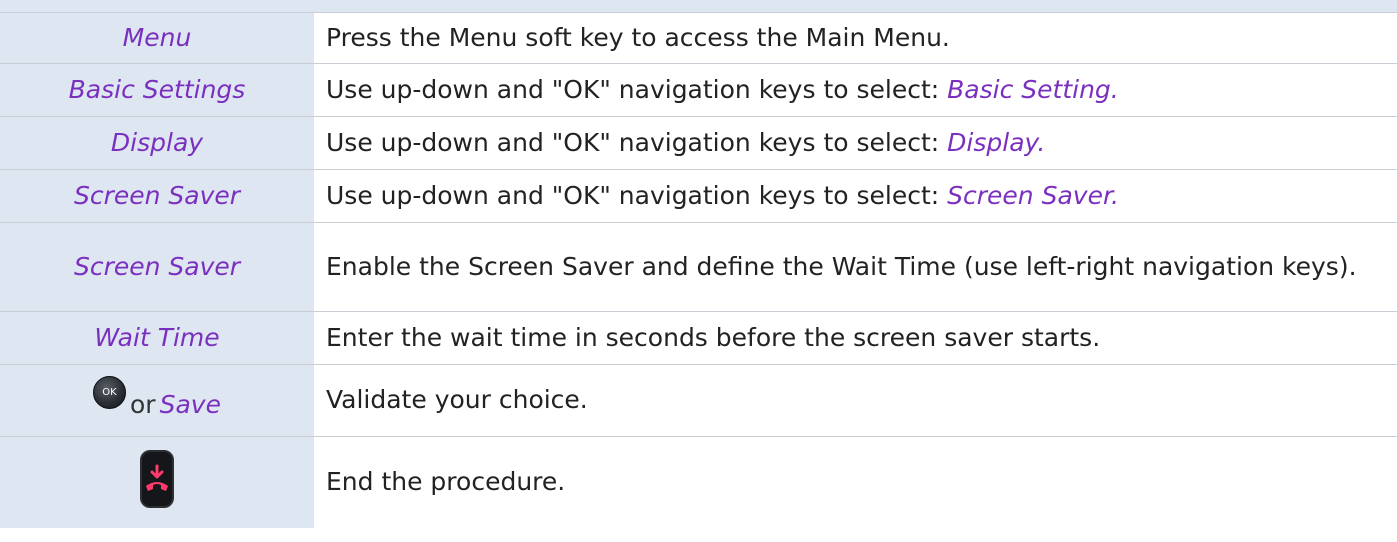 The image size is (1397, 542). What do you see at coordinates (446, 482) in the screenshot?
I see `step-text: End the procedure.` at bounding box center [446, 482].